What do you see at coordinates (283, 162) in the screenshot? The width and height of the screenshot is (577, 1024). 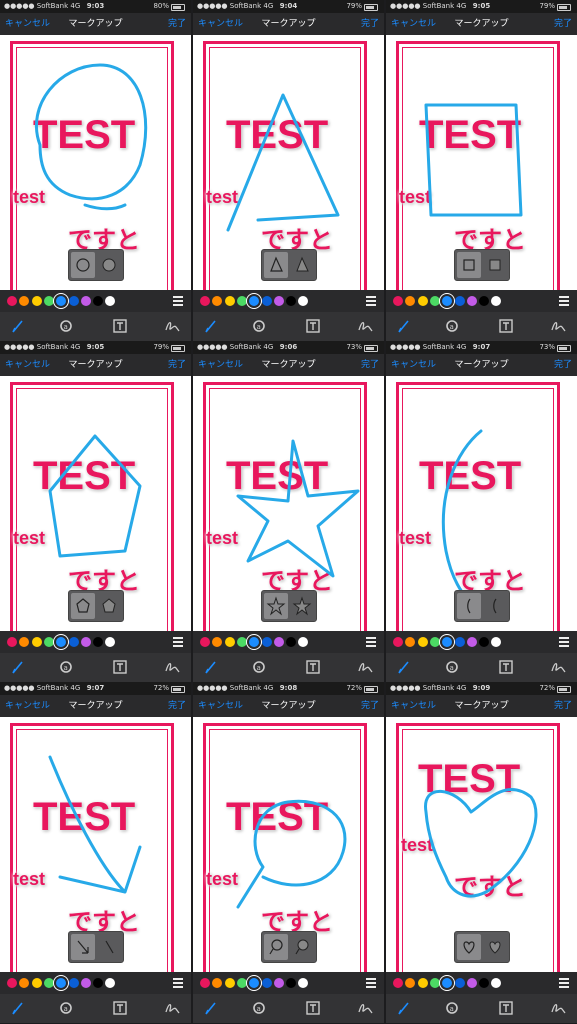 I see `triangle-stroke` at bounding box center [283, 162].